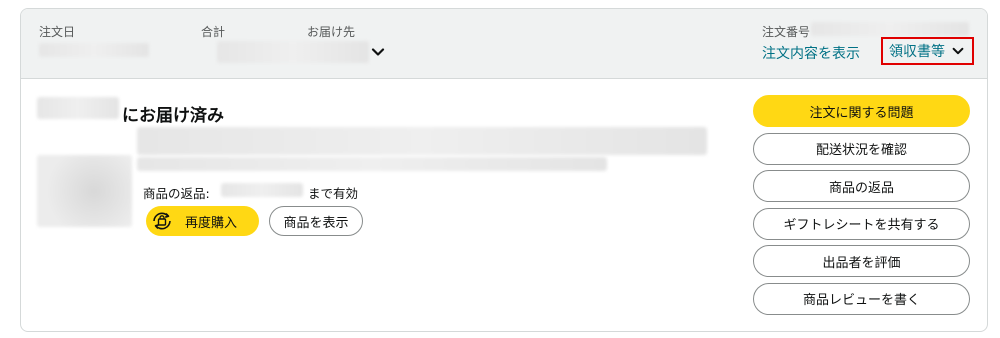  I want to click on order-problem-button: 注文に関する問題, so click(861, 111).